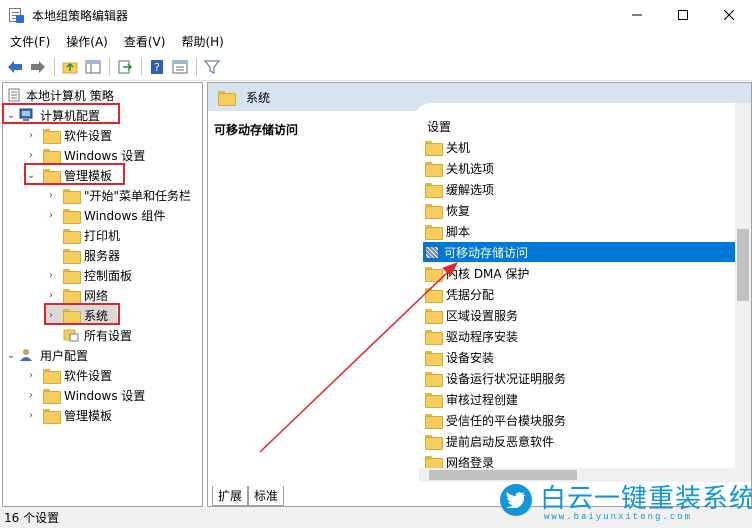 The height and width of the screenshot is (528, 752). What do you see at coordinates (506, 378) in the screenshot?
I see `setting-label: 设备运行状况证明服务` at bounding box center [506, 378].